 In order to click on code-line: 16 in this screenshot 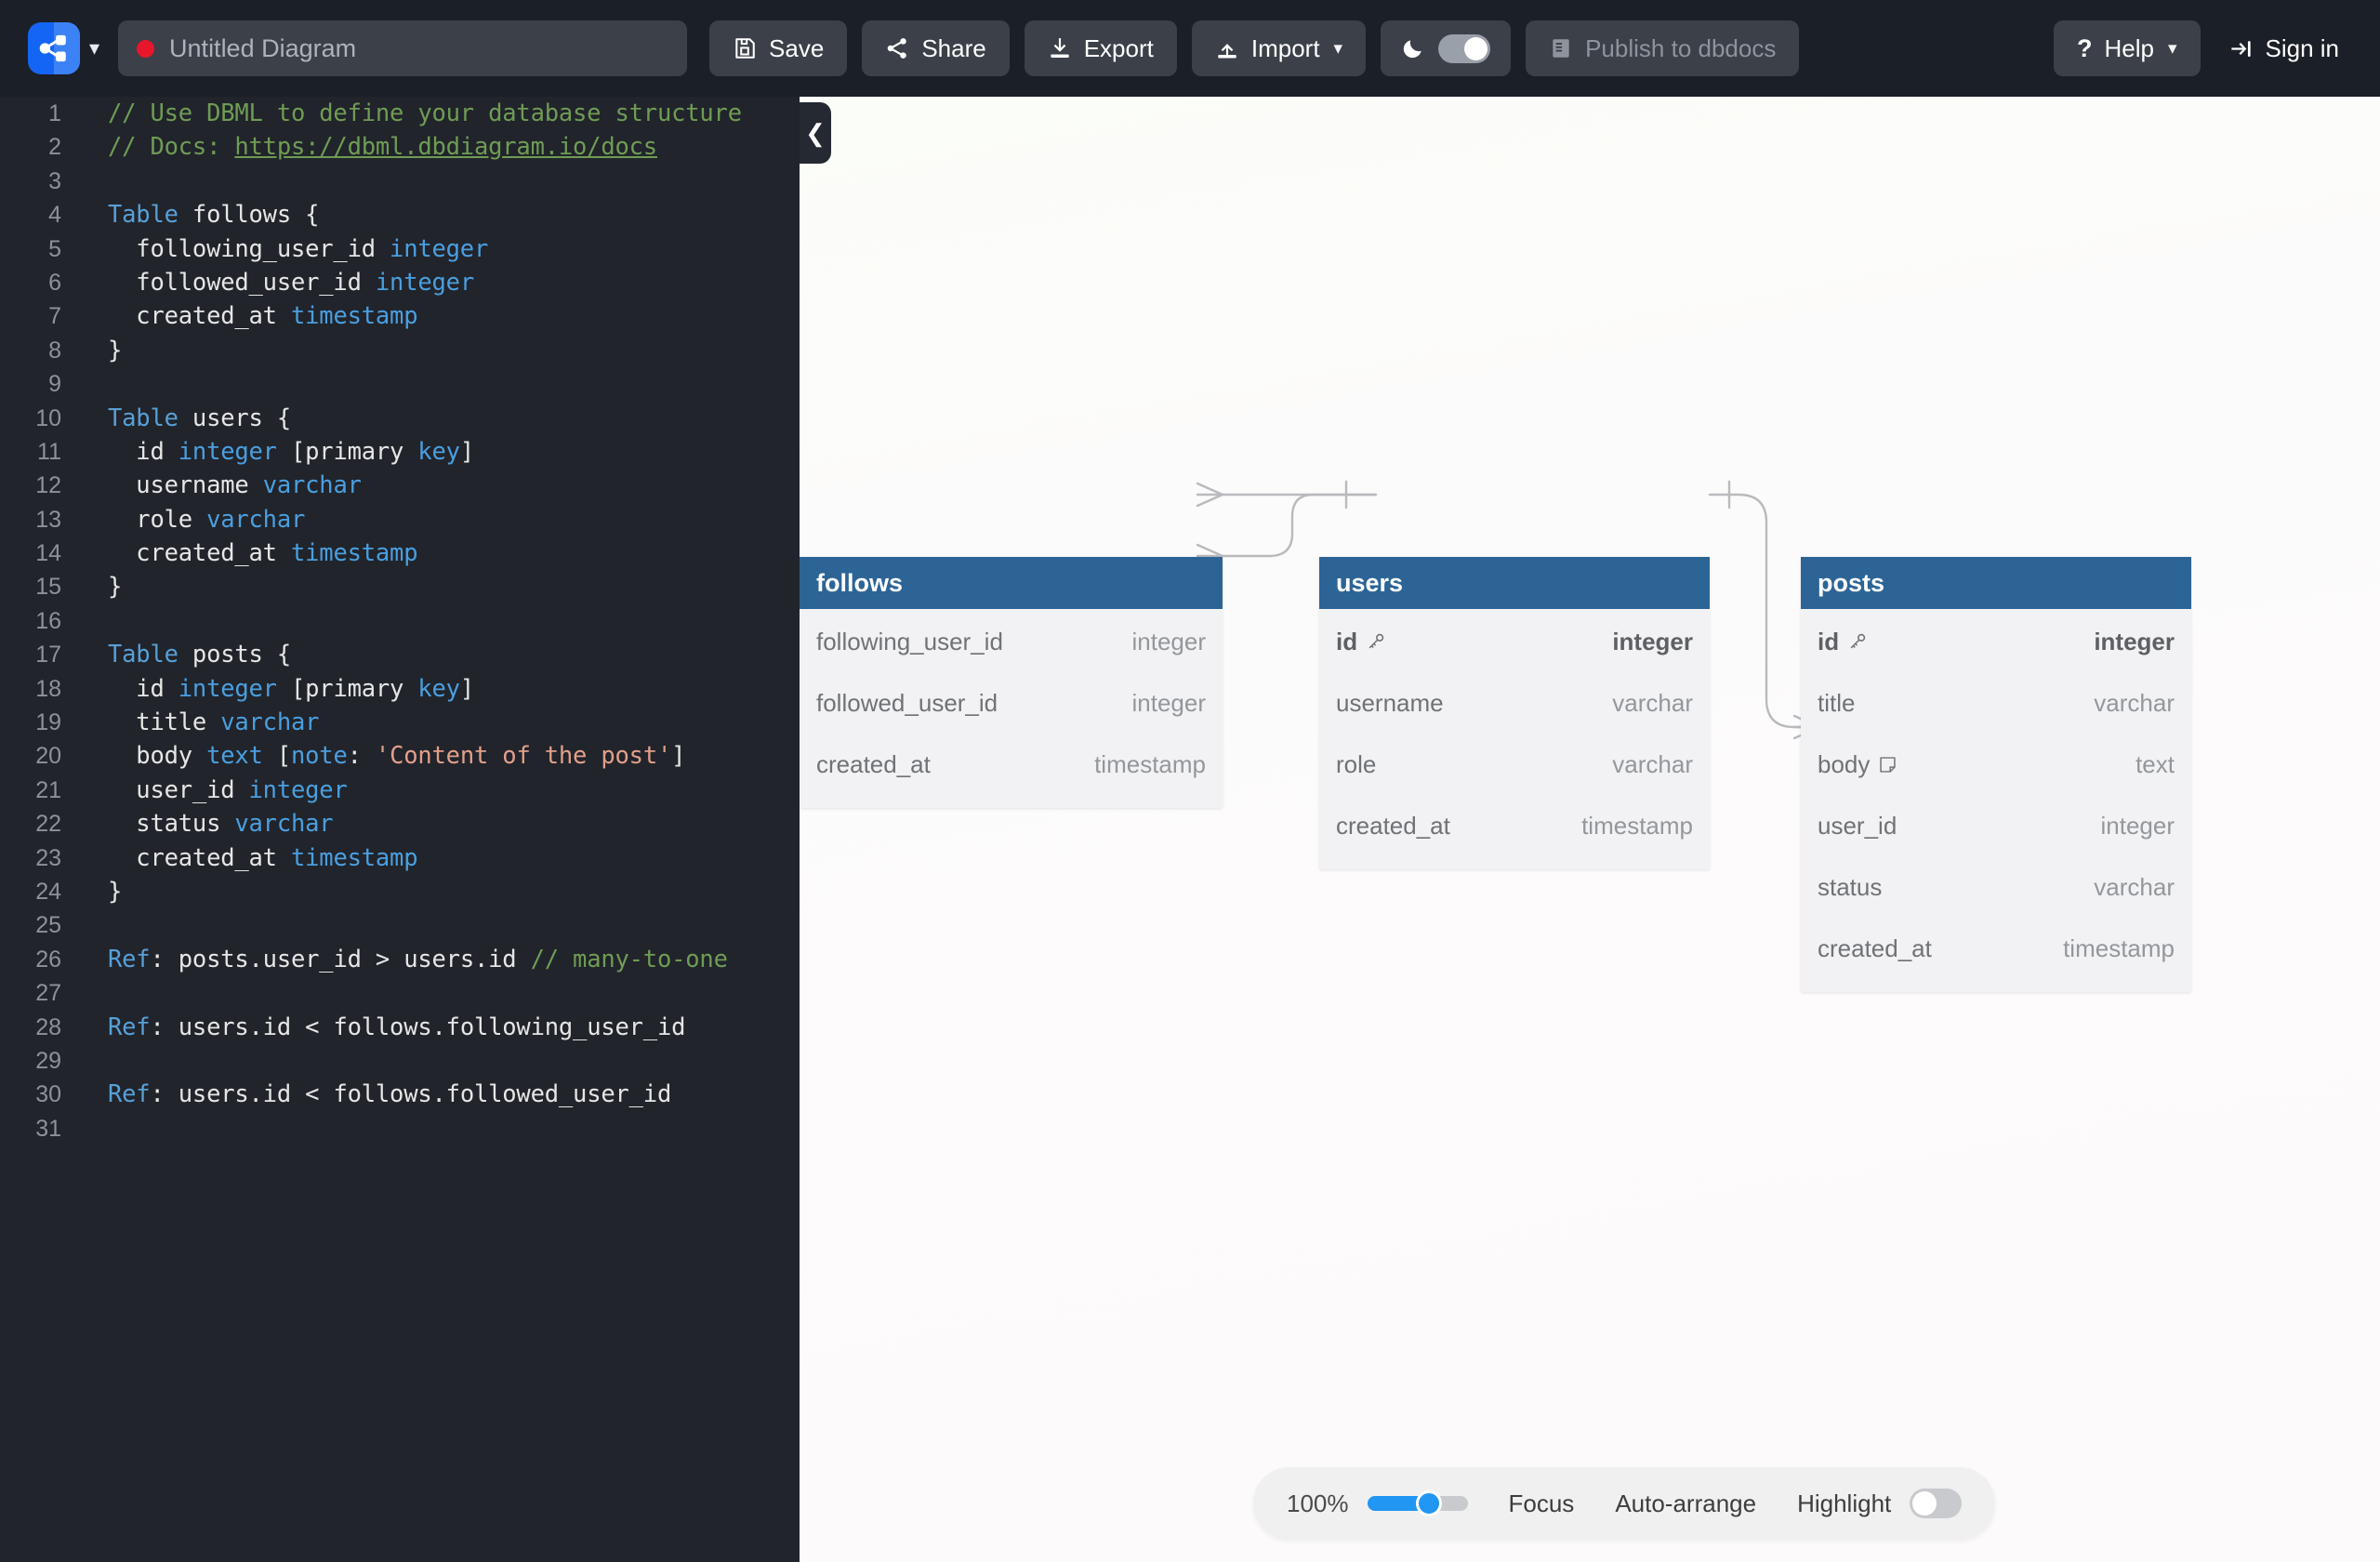, I will do `click(400, 621)`.